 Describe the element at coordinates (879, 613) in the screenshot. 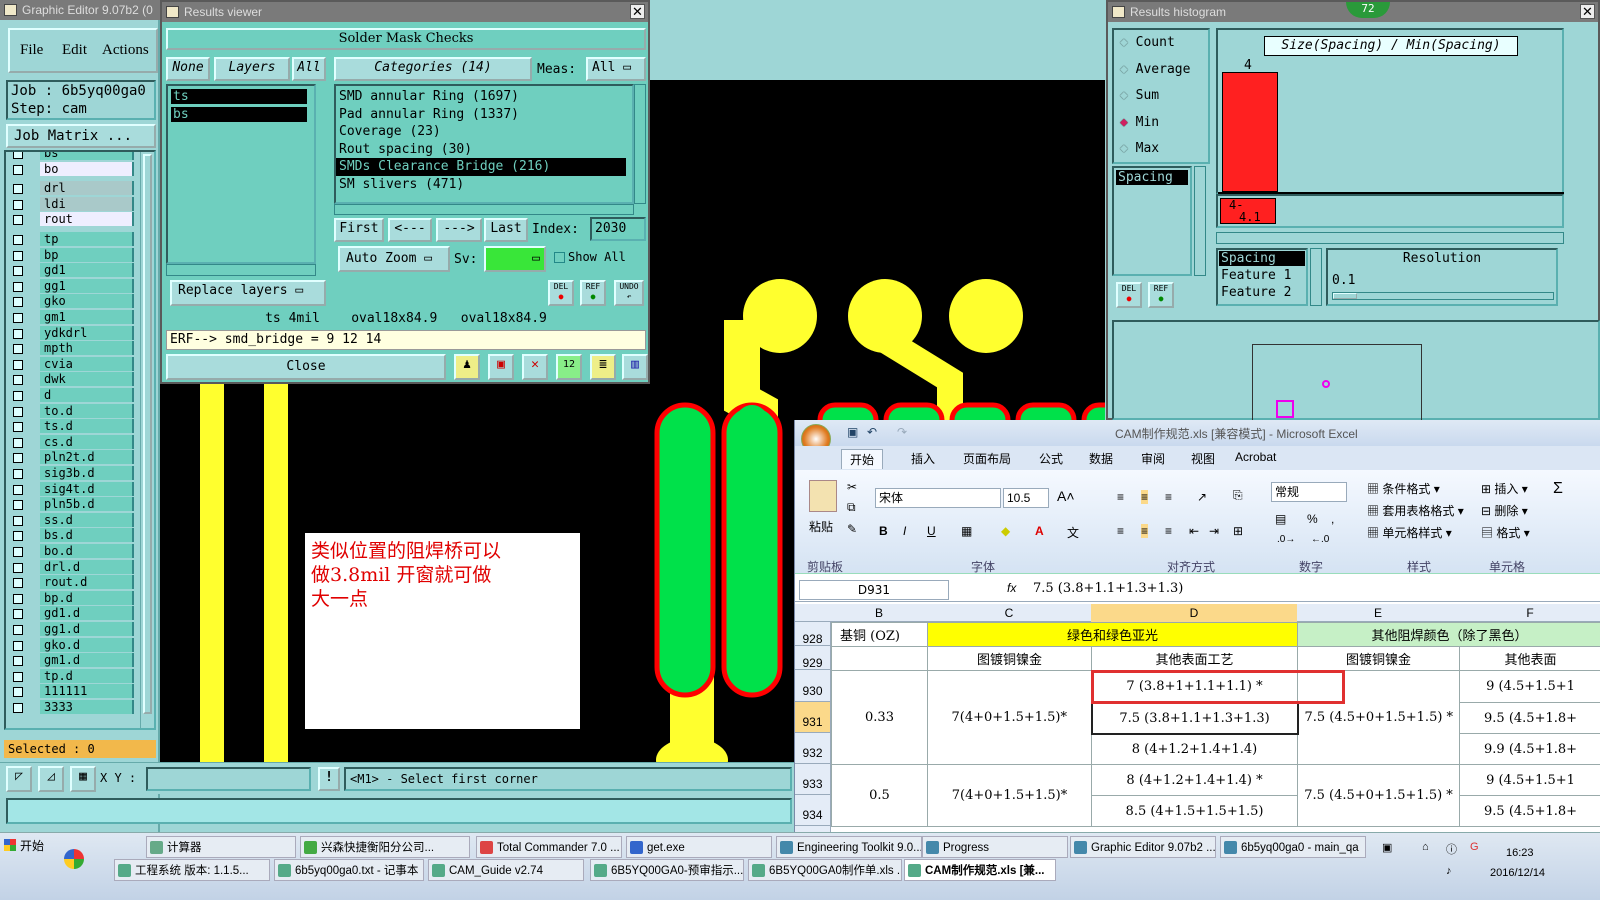

I see `col-b: B` at that location.